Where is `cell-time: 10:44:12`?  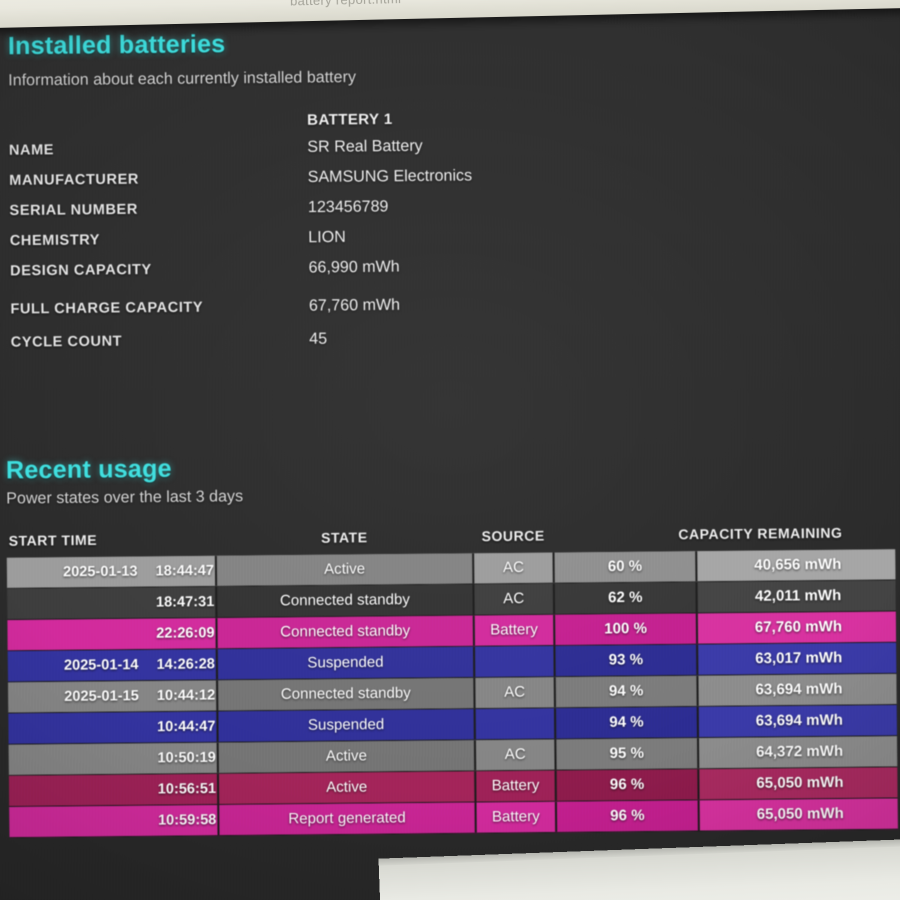
cell-time: 10:44:12 is located at coordinates (186, 696).